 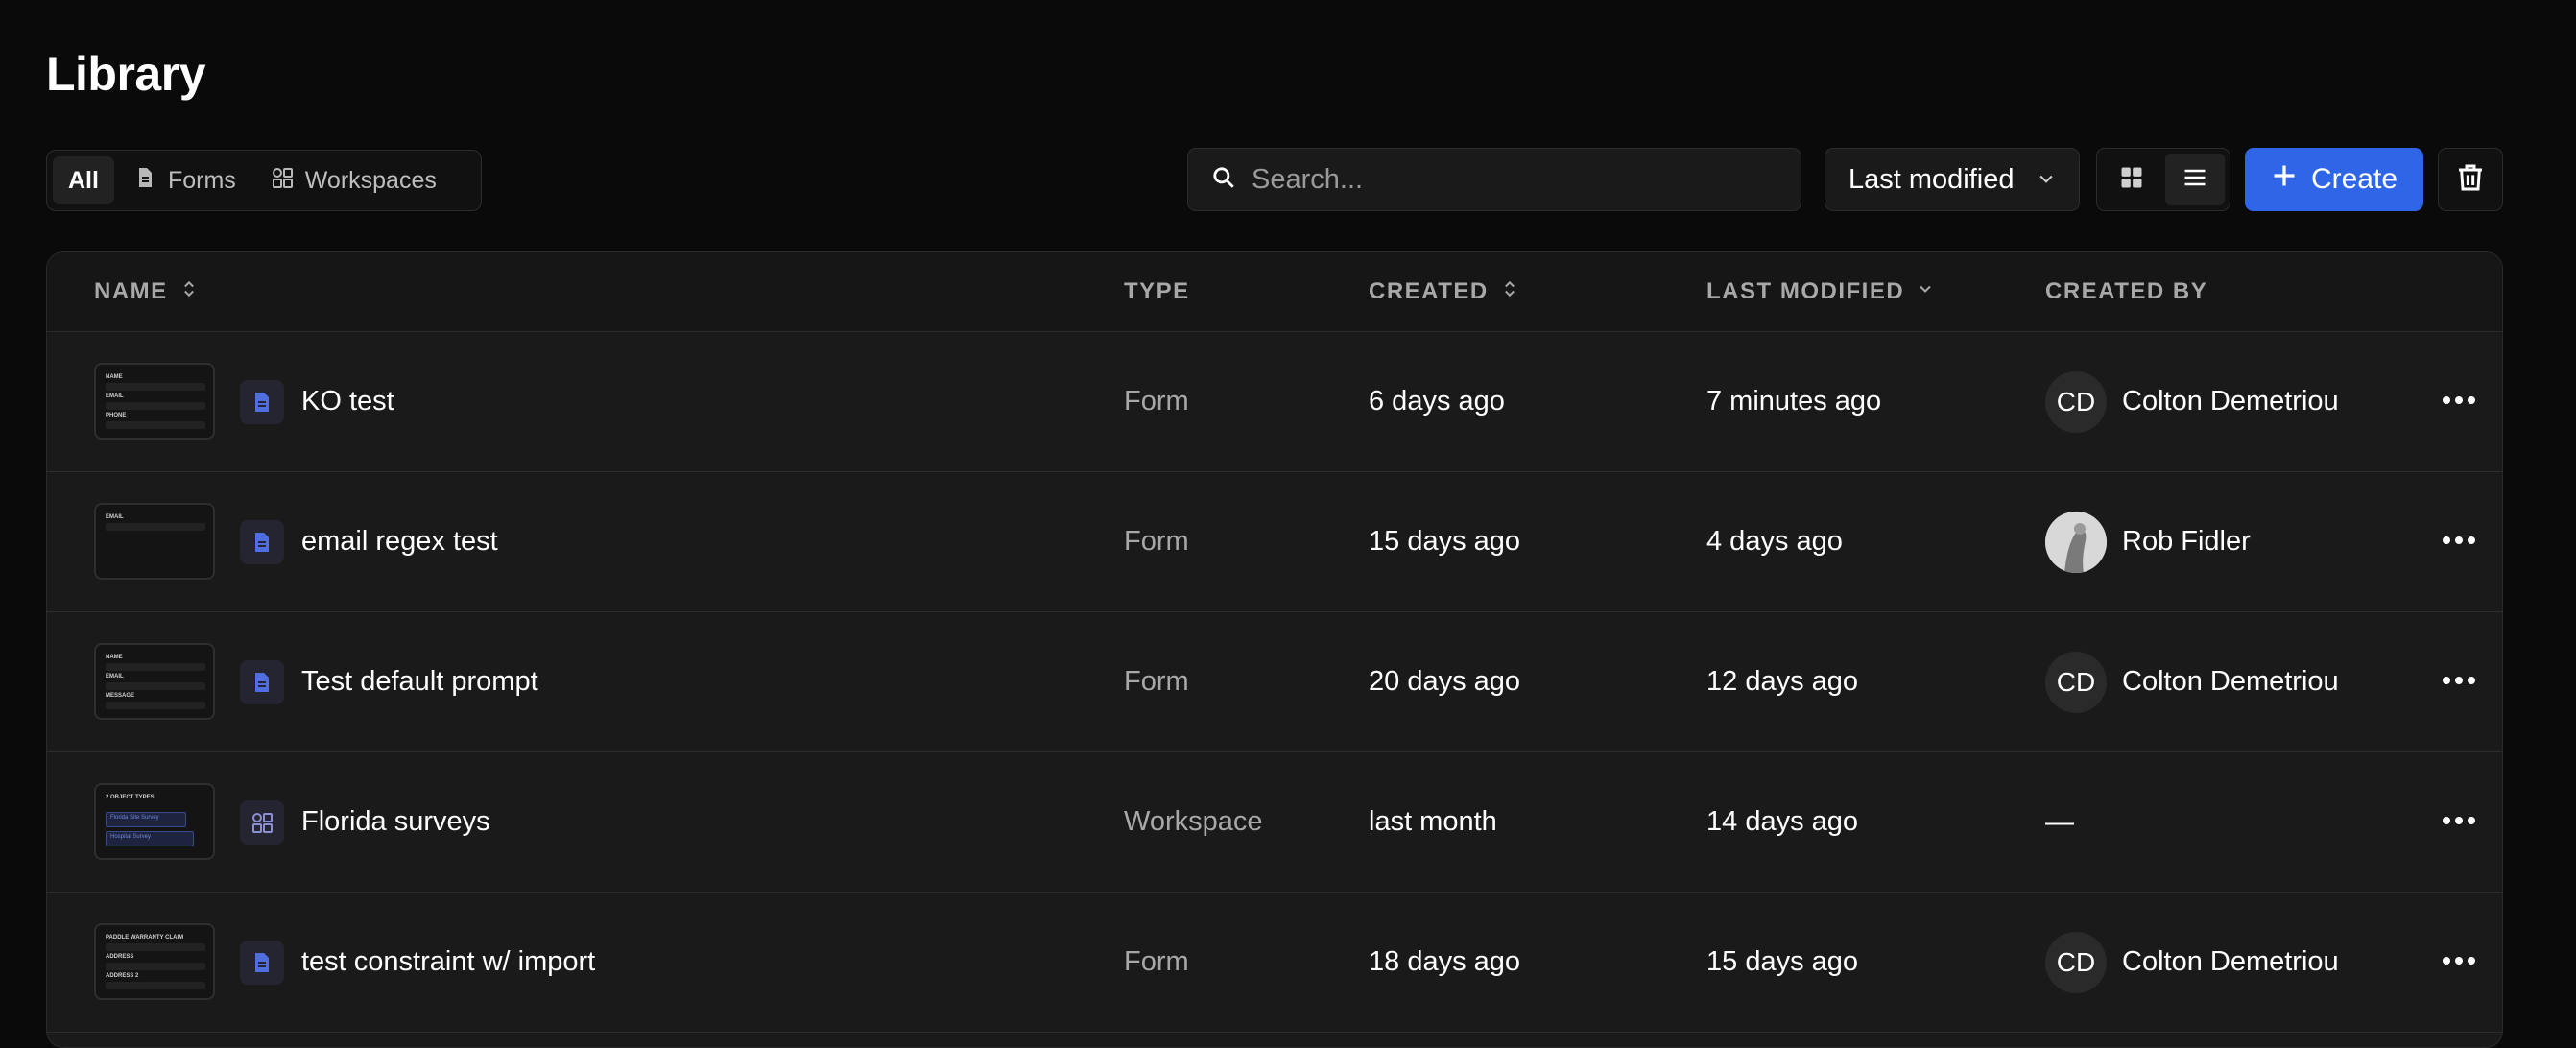 What do you see at coordinates (115, 676) in the screenshot?
I see `thumb-field-label: EMAIL` at bounding box center [115, 676].